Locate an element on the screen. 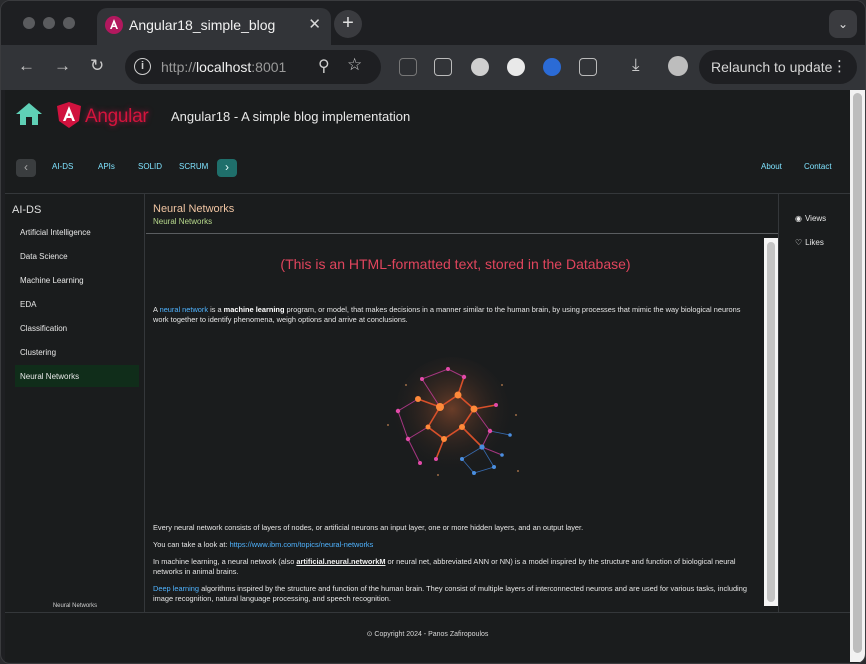 This screenshot has height=664, width=866. post-title: Neural Networks is located at coordinates (194, 209).